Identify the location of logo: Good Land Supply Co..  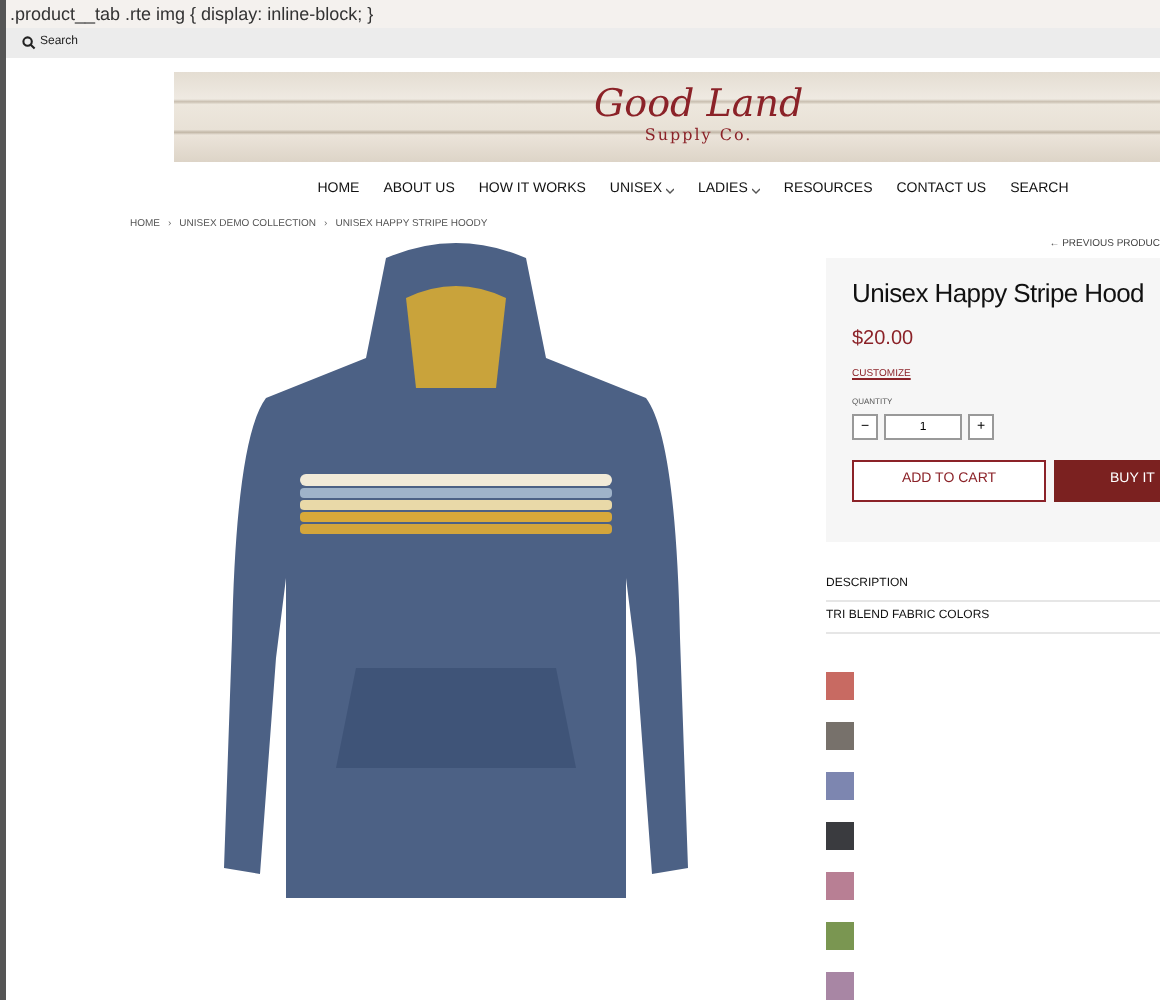
(699, 116).